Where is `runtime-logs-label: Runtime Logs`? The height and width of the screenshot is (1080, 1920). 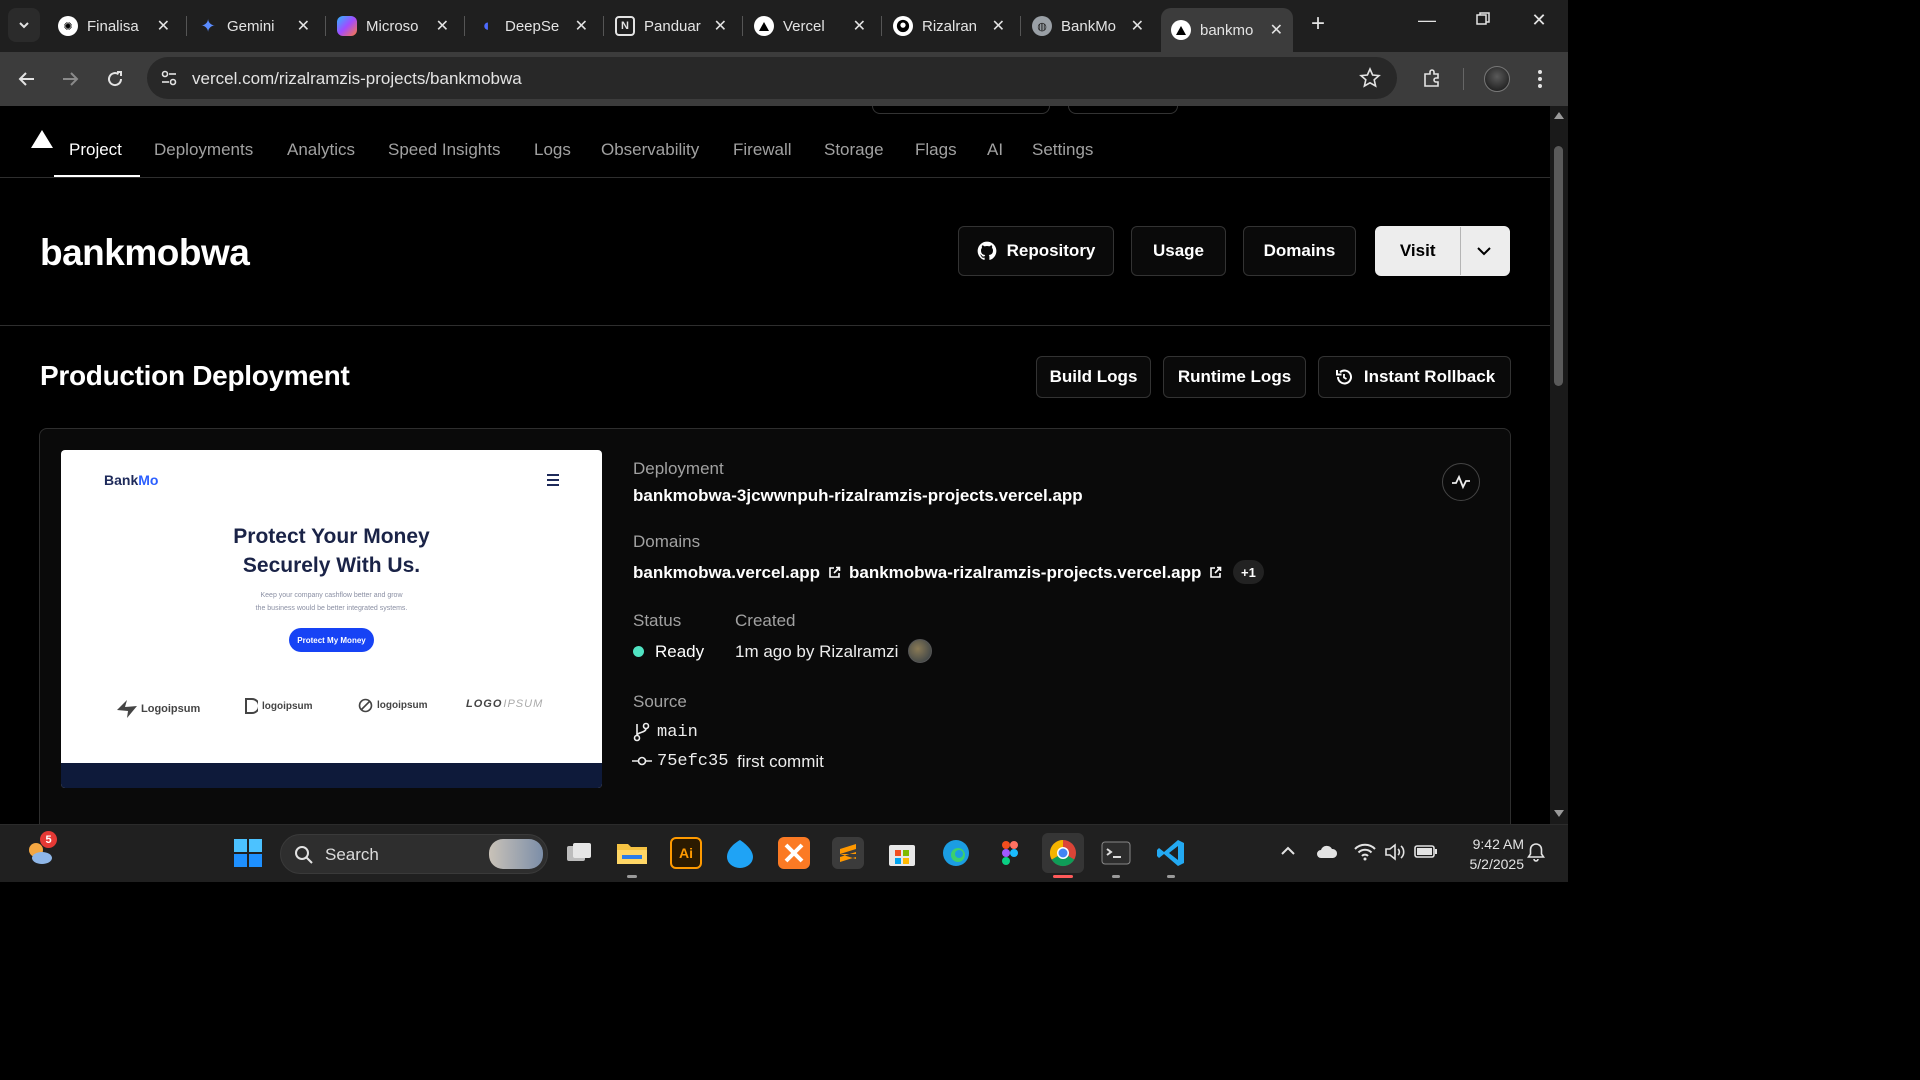 runtime-logs-label: Runtime Logs is located at coordinates (1234, 376).